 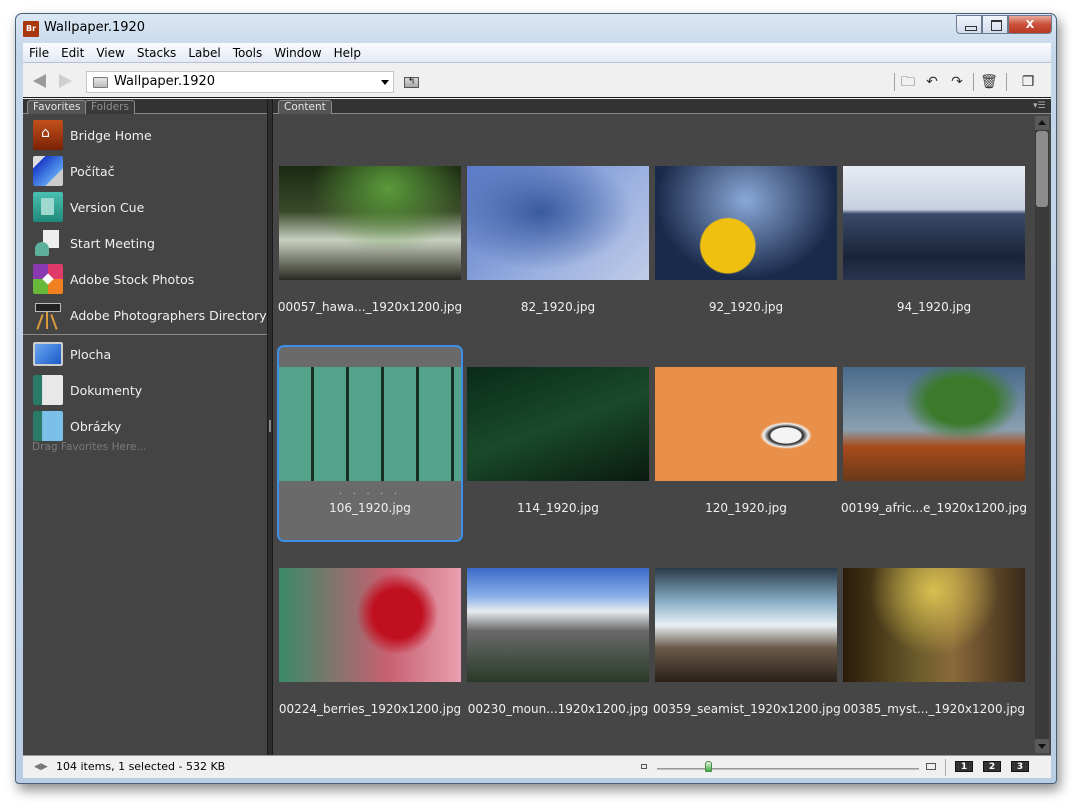 I want to click on thumbnail-caption: 00359_seamist_1920x1200.jpg, so click(x=747, y=709).